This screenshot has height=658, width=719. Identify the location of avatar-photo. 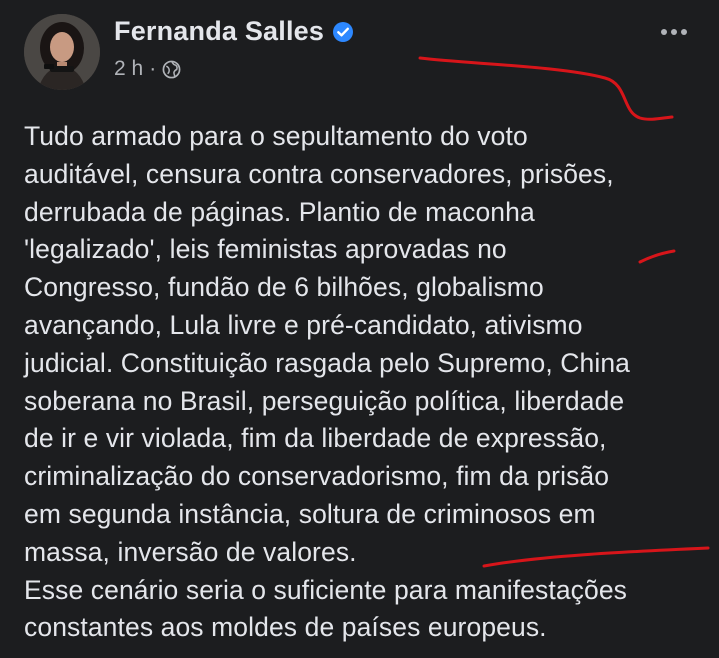
(62, 52).